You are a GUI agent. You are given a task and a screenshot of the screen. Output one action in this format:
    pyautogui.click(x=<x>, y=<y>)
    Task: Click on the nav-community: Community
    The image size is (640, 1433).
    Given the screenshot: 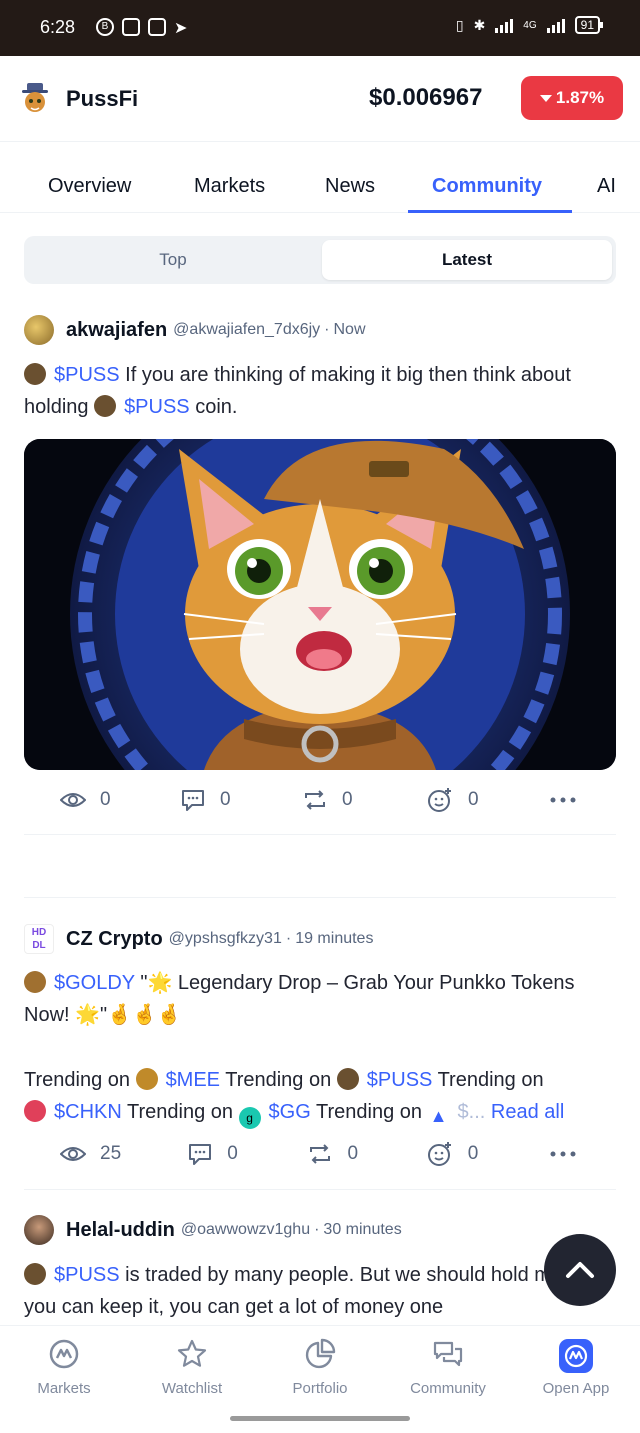 What is the action you would take?
    pyautogui.click(x=448, y=1367)
    